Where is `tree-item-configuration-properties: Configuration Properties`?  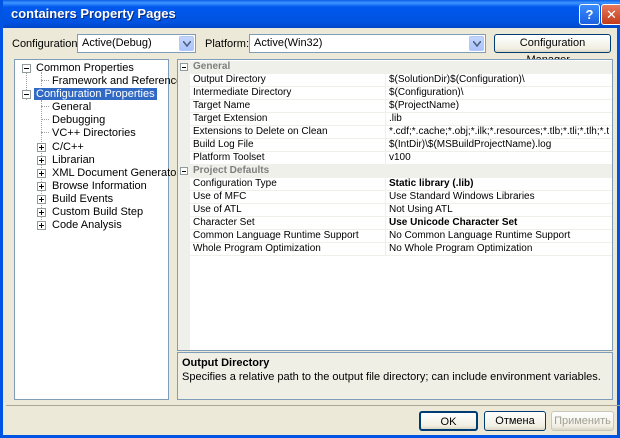 tree-item-configuration-properties: Configuration Properties is located at coordinates (89, 94).